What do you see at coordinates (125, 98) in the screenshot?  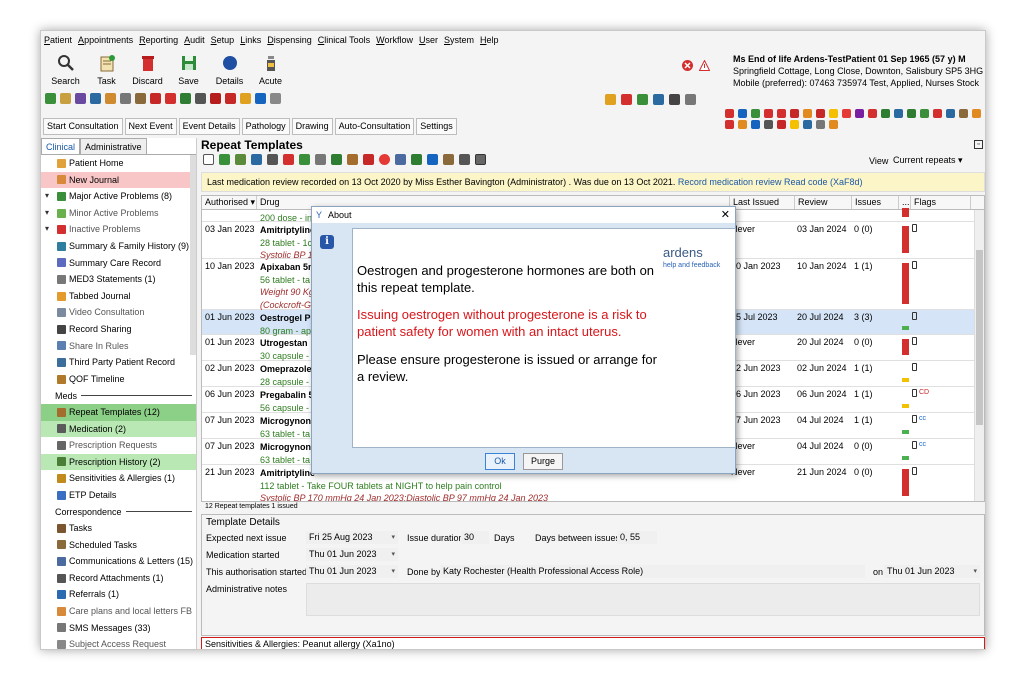 I see `cup-icon` at bounding box center [125, 98].